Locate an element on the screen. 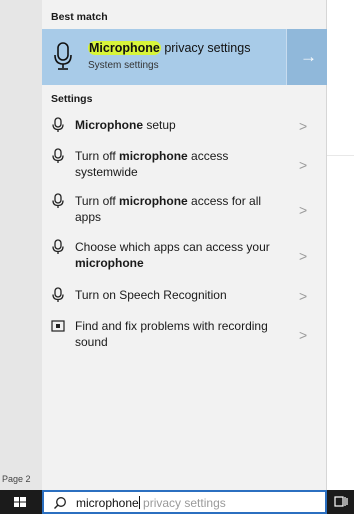 The width and height of the screenshot is (354, 514). background-document-area is located at coordinates (21, 245).